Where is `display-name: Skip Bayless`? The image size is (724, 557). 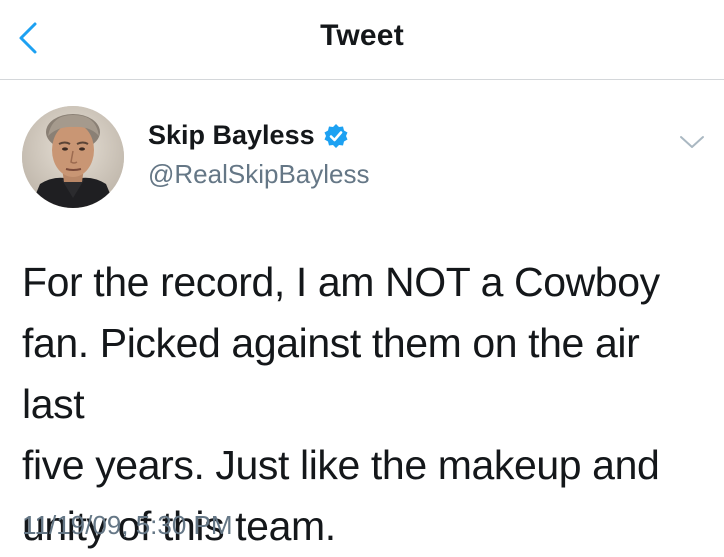
display-name: Skip Bayless is located at coordinates (231, 135).